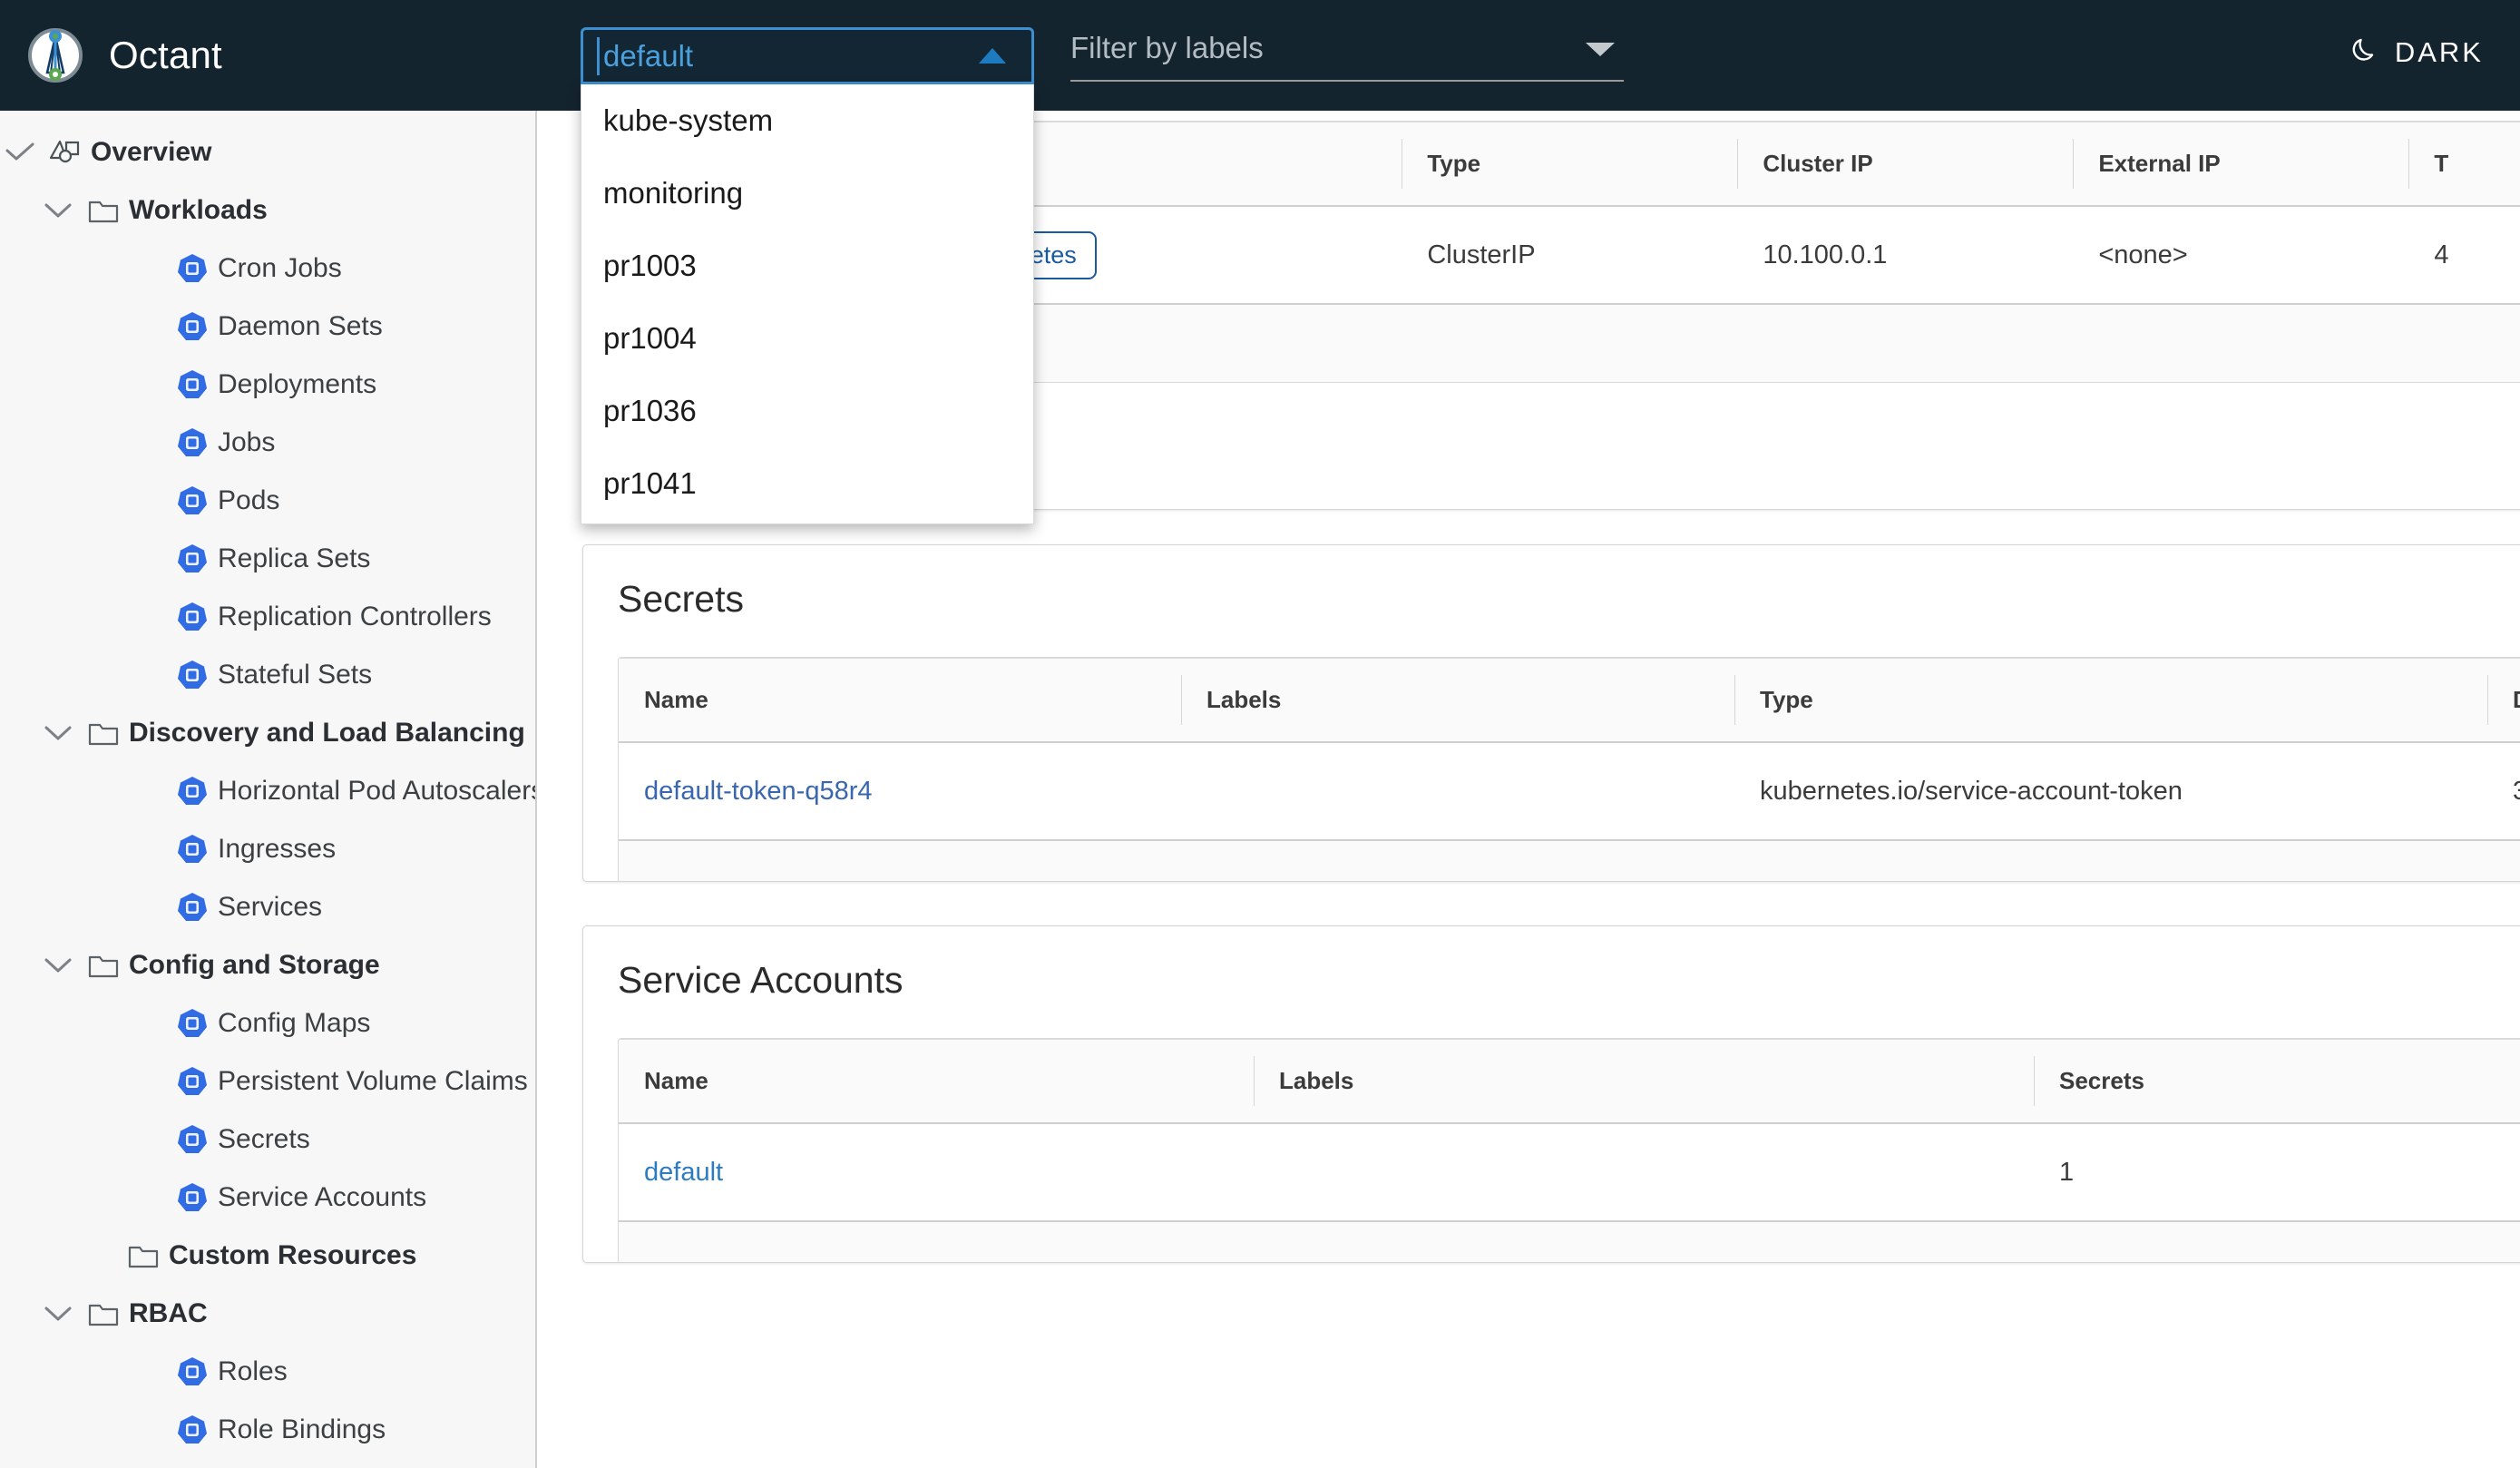 The width and height of the screenshot is (2520, 1468). Describe the element at coordinates (255, 965) in the screenshot. I see `sidebar-item-label: Config and Storage` at that location.